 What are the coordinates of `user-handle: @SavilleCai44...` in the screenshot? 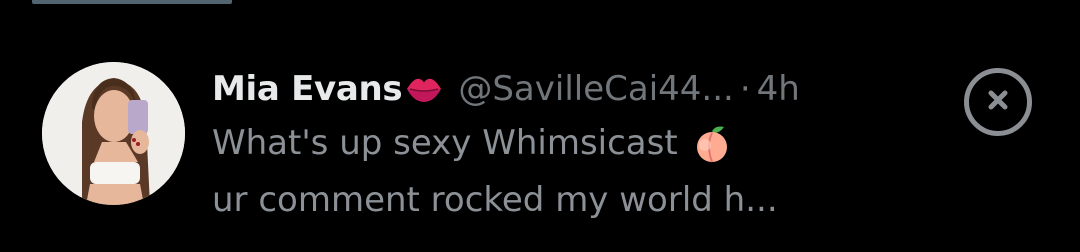 It's located at (596, 89).